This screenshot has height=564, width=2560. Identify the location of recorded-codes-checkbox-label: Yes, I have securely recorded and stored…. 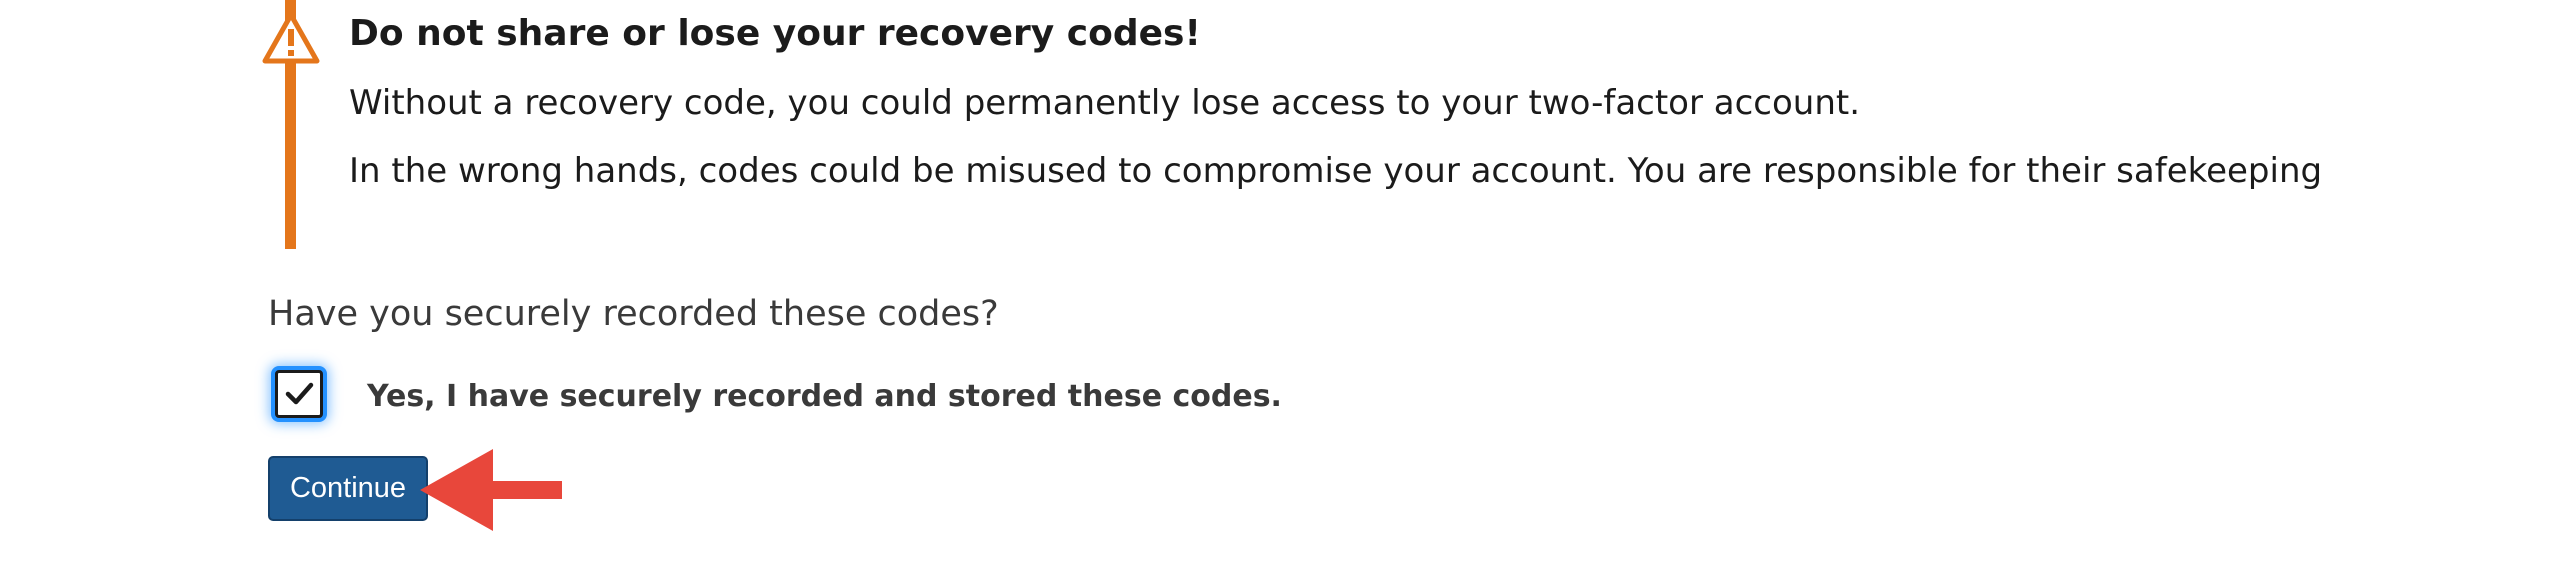
(824, 396).